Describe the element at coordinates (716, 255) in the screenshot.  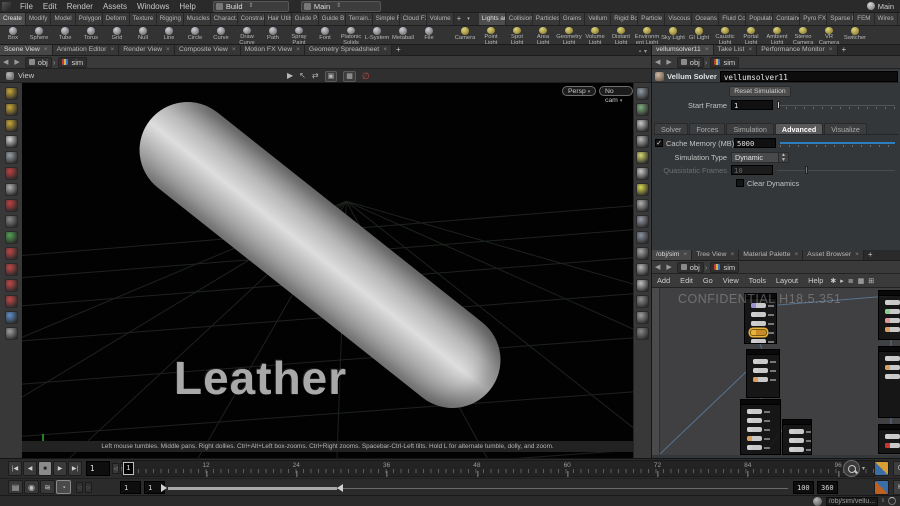
I see `pane-tab: Tree View` at that location.